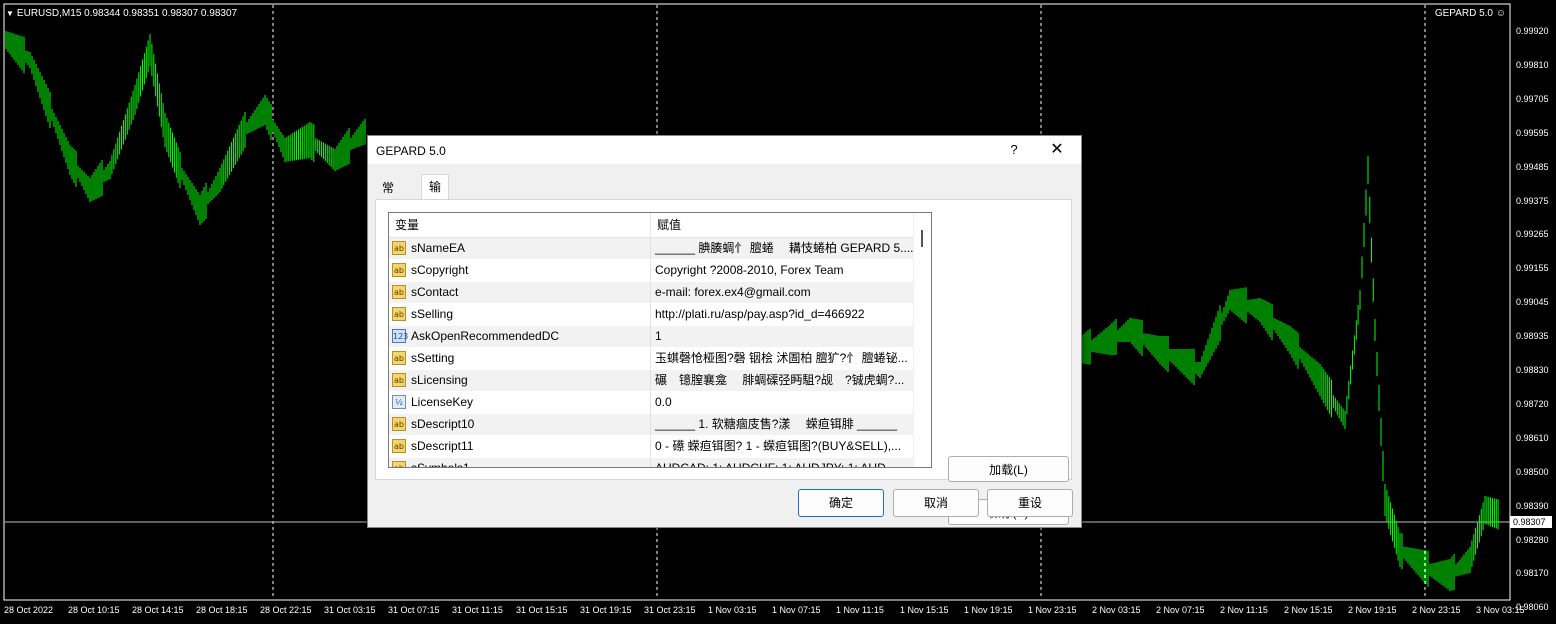 Image resolution: width=1556 pixels, height=624 pixels. I want to click on price-tick-label: 0.99705, so click(1532, 98).